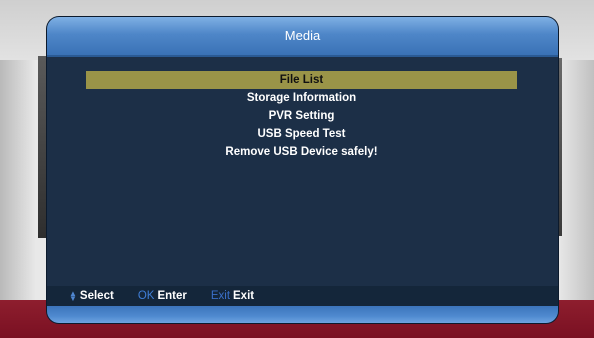 This screenshot has width=594, height=338. Describe the element at coordinates (96, 296) in the screenshot. I see `help-select-label: Select` at that location.